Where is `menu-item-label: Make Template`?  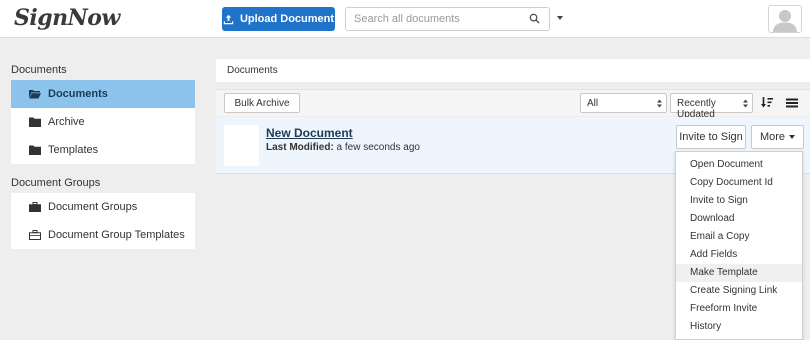
menu-item-label: Make Template is located at coordinates (724, 272).